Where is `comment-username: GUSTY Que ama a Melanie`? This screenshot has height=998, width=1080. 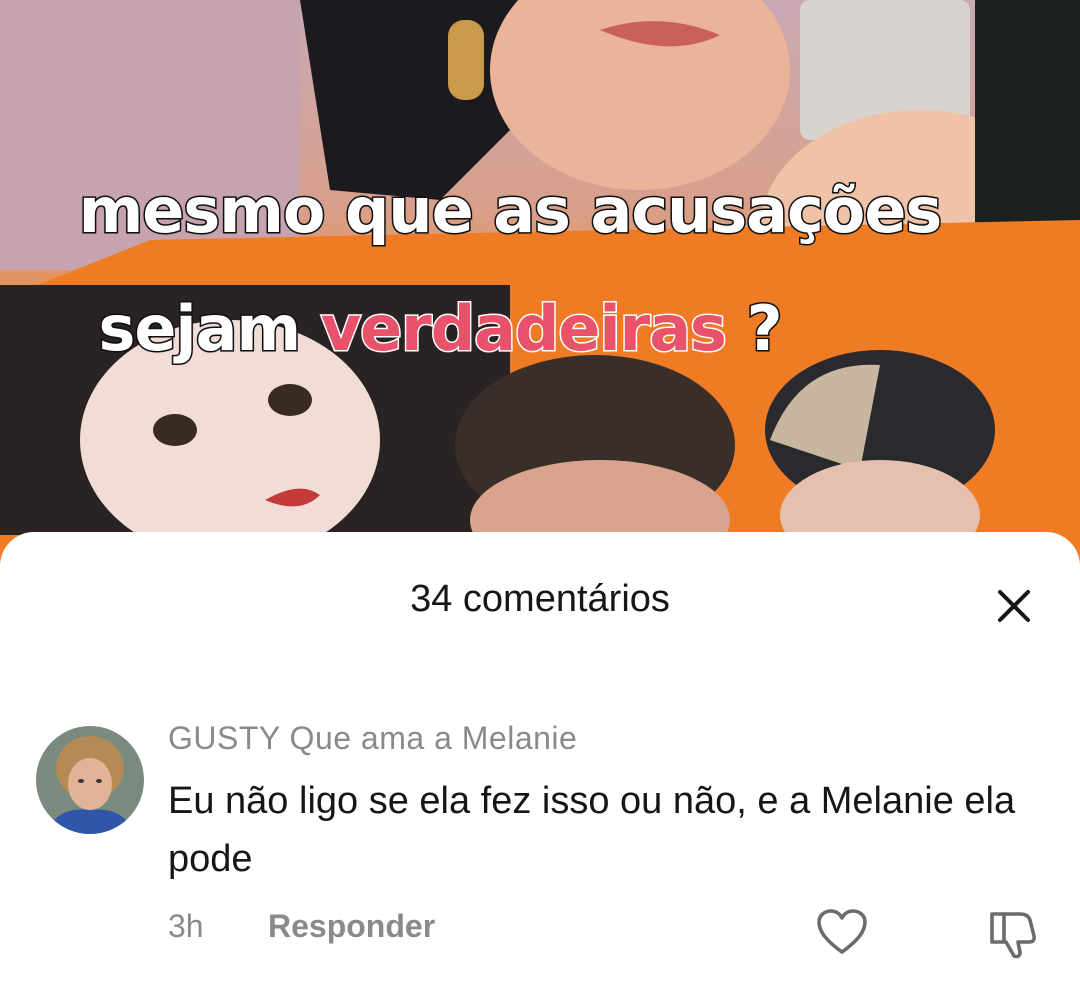 comment-username: GUSTY Que ama a Melanie is located at coordinates (372, 738).